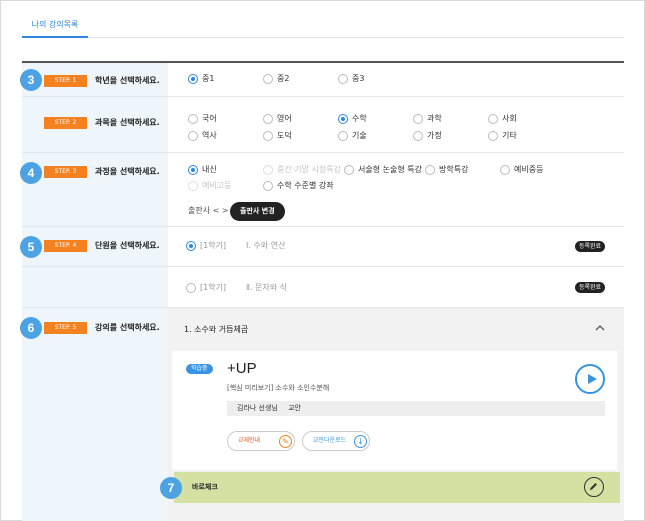 The width and height of the screenshot is (645, 521). What do you see at coordinates (65, 328) in the screenshot?
I see `step5-tag: STEP. 5` at bounding box center [65, 328].